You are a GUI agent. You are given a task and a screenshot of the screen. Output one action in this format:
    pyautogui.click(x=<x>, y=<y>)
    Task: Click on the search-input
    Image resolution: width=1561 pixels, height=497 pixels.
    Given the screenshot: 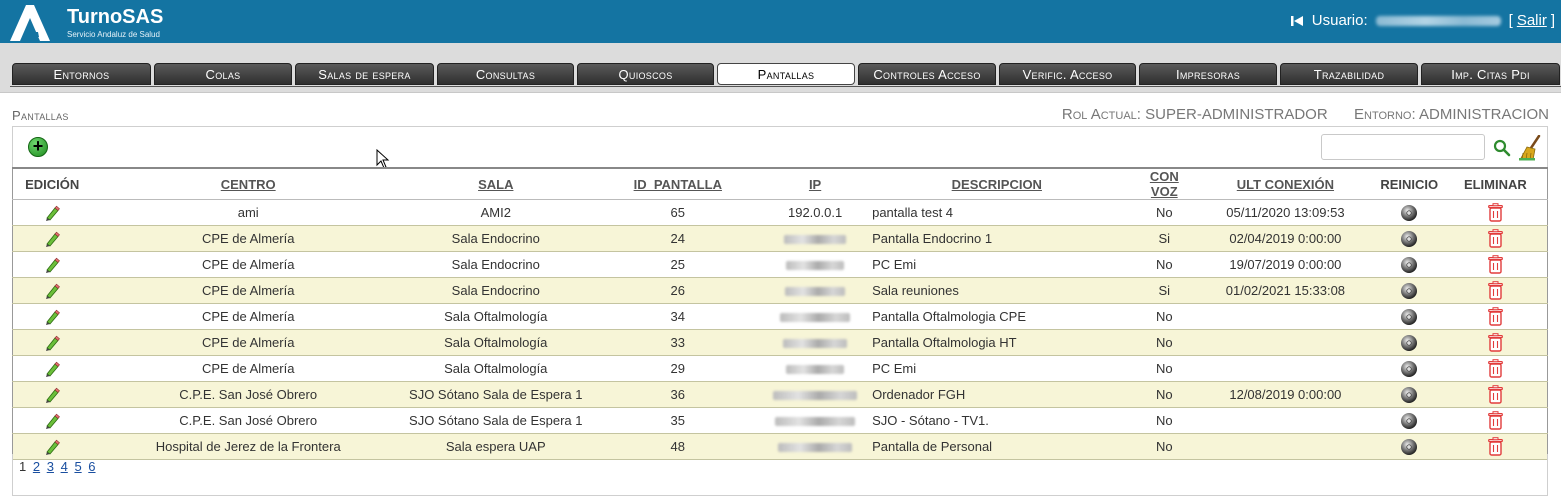 What is the action you would take?
    pyautogui.click(x=1403, y=147)
    